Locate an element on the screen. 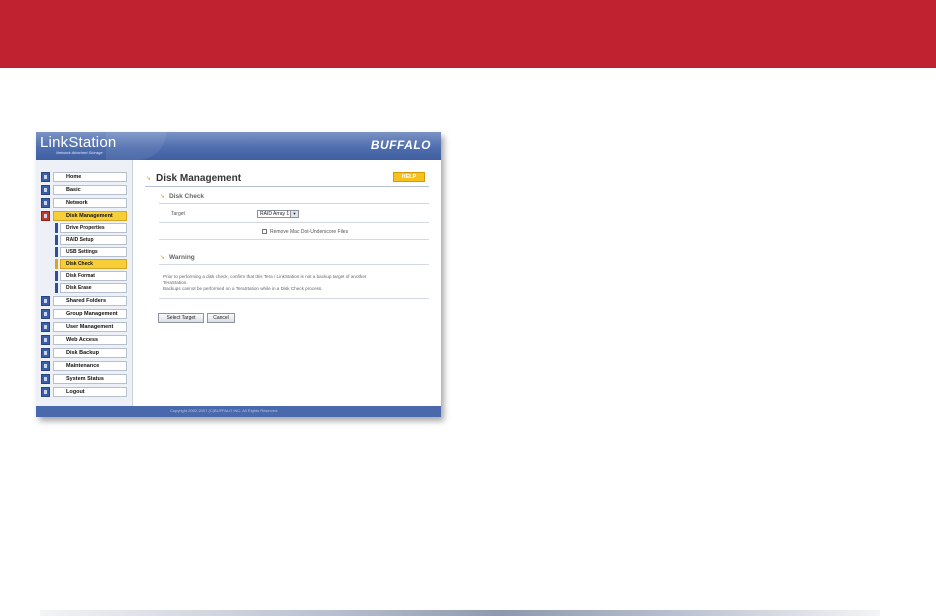  sidebar-item-label: Basic is located at coordinates (90, 190).